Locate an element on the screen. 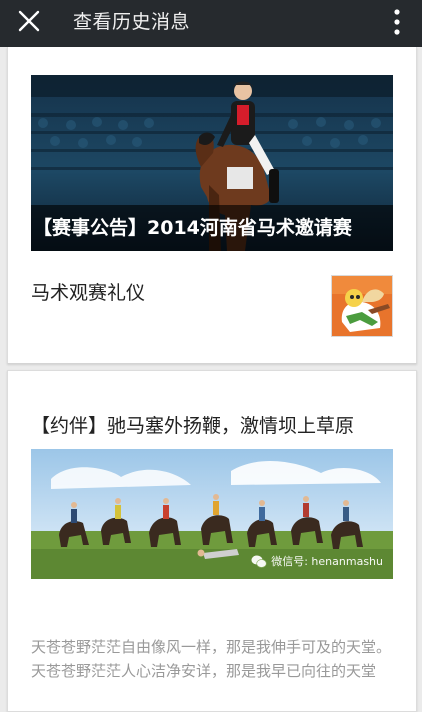 This screenshot has width=422, height=712. cover-caption: 【赛事公告】2014河南省马术邀请赛 is located at coordinates (212, 228).